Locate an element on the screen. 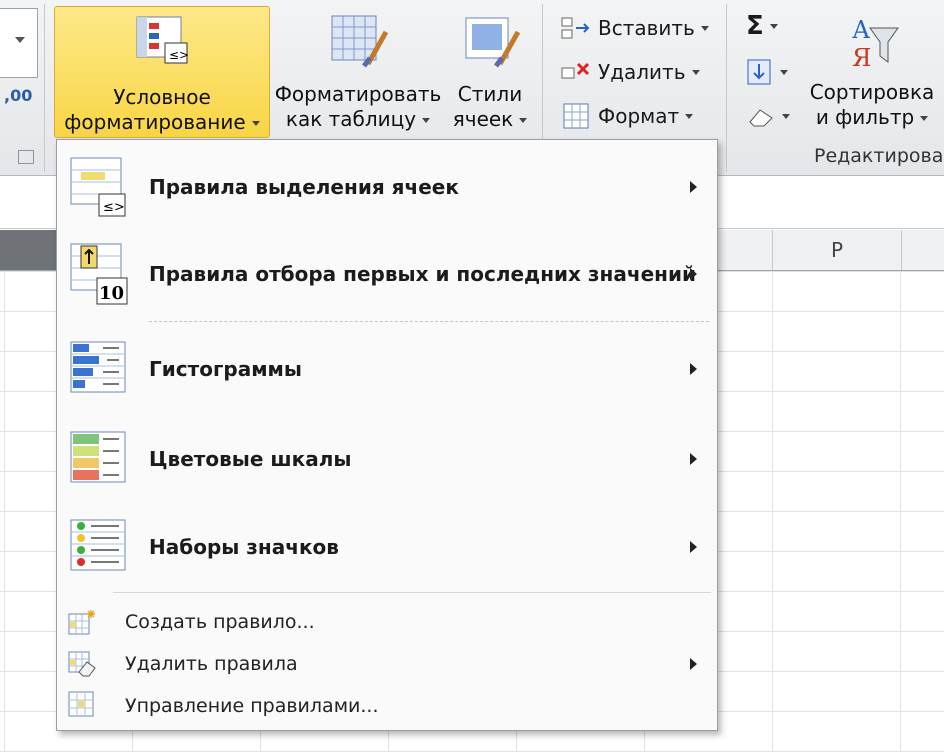 This screenshot has width=944, height=752. conditional-formatting-line1: Условное is located at coordinates (162, 97).